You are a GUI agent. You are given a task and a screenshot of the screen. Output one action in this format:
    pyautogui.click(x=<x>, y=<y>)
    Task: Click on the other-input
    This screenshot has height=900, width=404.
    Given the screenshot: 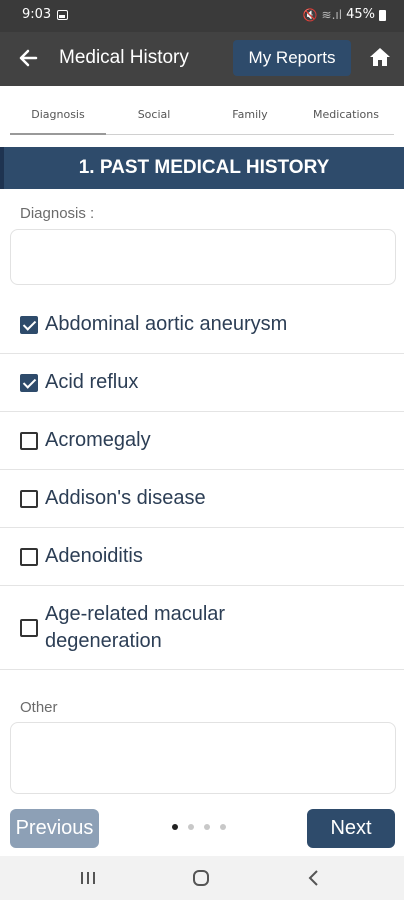 What is the action you would take?
    pyautogui.click(x=203, y=758)
    